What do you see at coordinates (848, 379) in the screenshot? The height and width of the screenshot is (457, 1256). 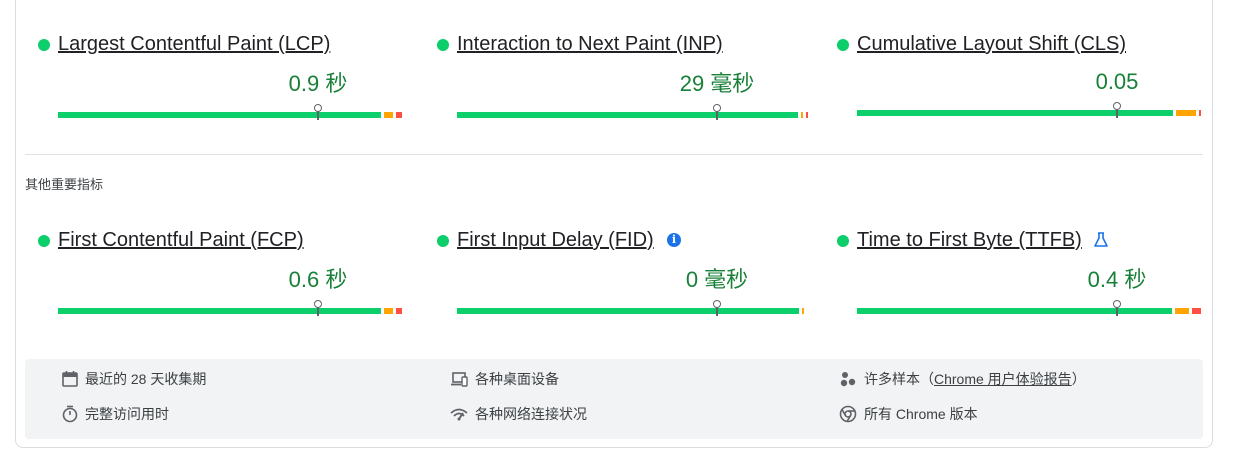 I see `samples-icon` at bounding box center [848, 379].